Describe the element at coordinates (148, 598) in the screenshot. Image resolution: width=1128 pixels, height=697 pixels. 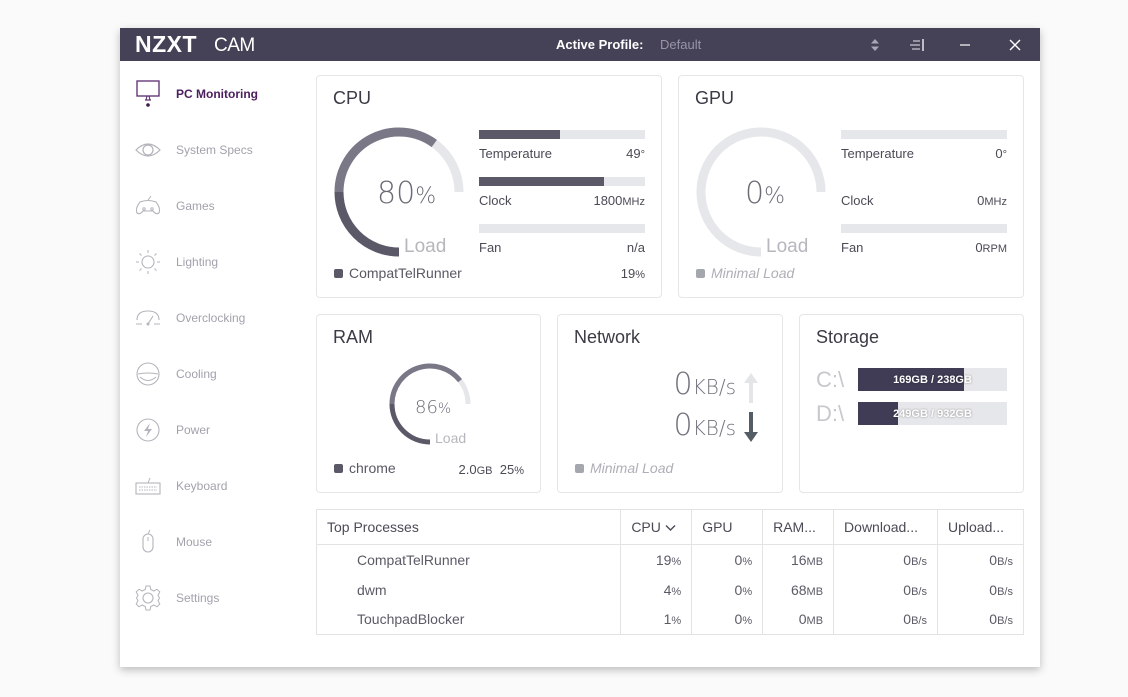
I see `gear-icon` at that location.